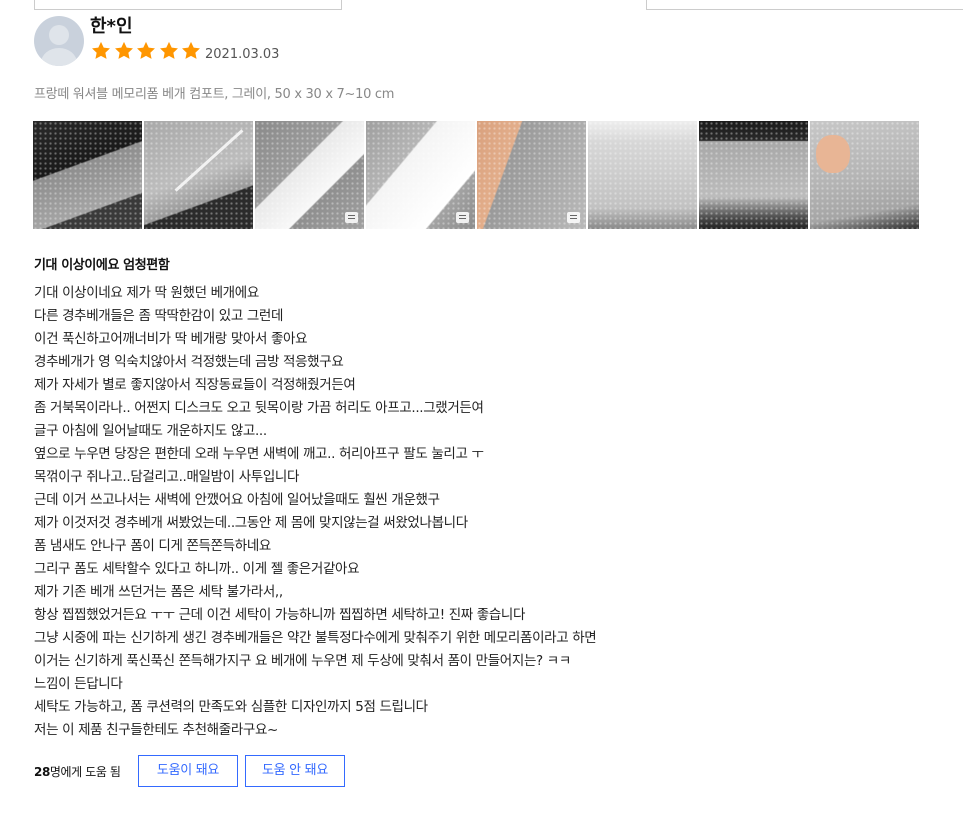 The height and width of the screenshot is (826, 963). I want to click on review-line: 제가 자세가 별로 좋지않아서 직장동료들이 걱정해줬거든여, so click(195, 385).